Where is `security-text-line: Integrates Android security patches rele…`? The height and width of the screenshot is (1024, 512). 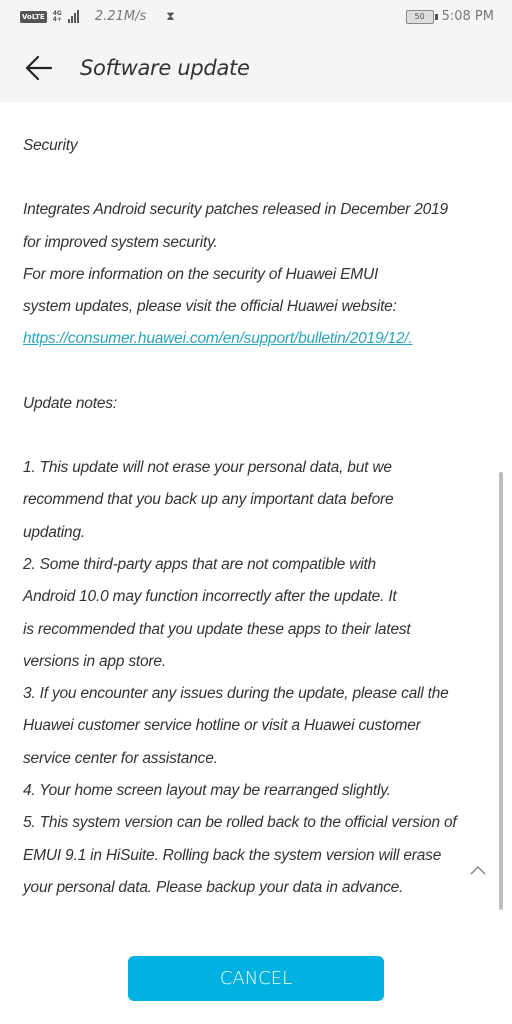
security-text-line: Integrates Android security patches rele… is located at coordinates (235, 210).